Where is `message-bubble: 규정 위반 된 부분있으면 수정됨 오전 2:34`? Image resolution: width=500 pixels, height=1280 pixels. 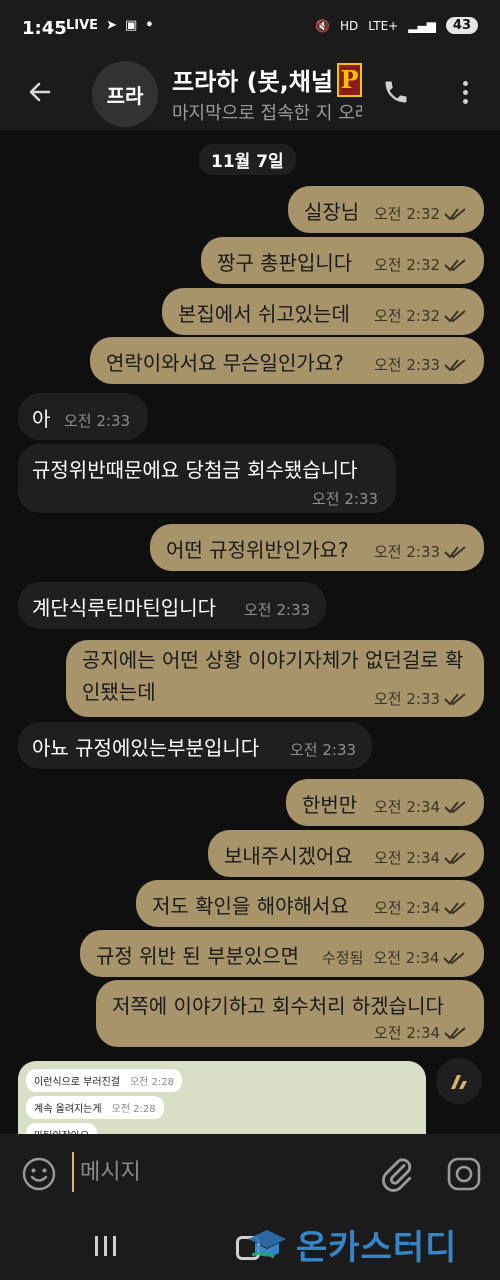 message-bubble: 규정 위반 된 부분있으면 수정됨 오전 2:34 is located at coordinates (282, 953).